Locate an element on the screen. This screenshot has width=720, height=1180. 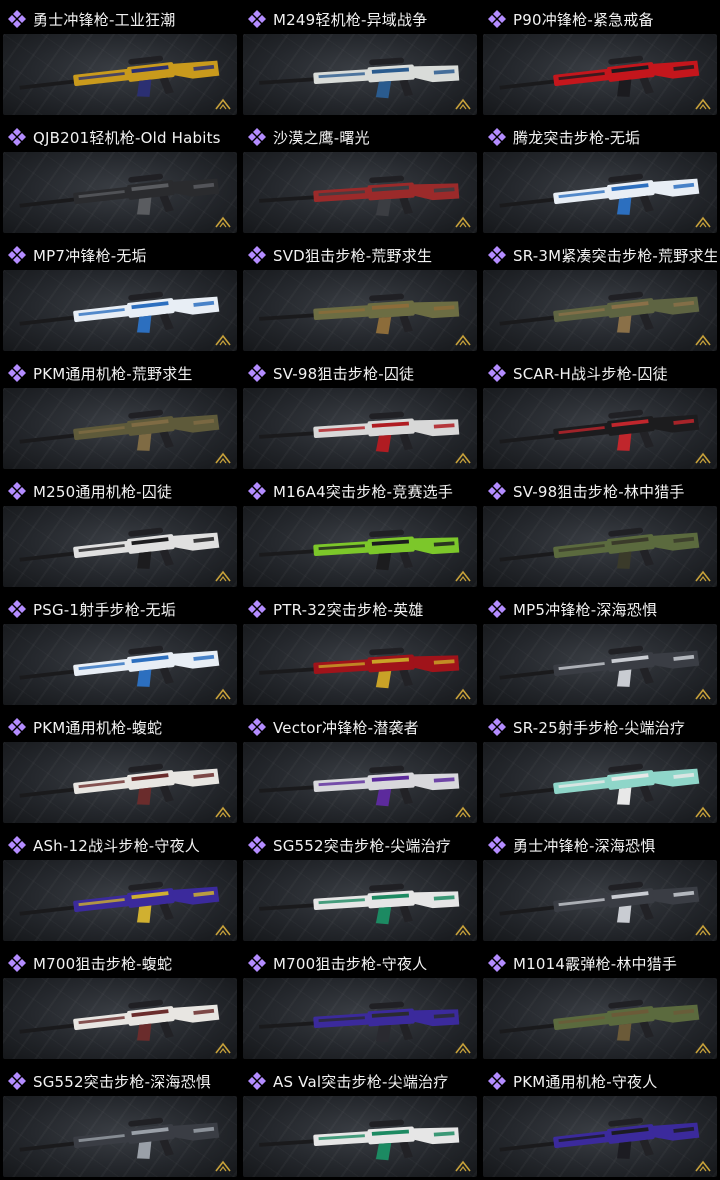
skin-card: SVD狙击步枪-荒野求生 is located at coordinates (360, 295).